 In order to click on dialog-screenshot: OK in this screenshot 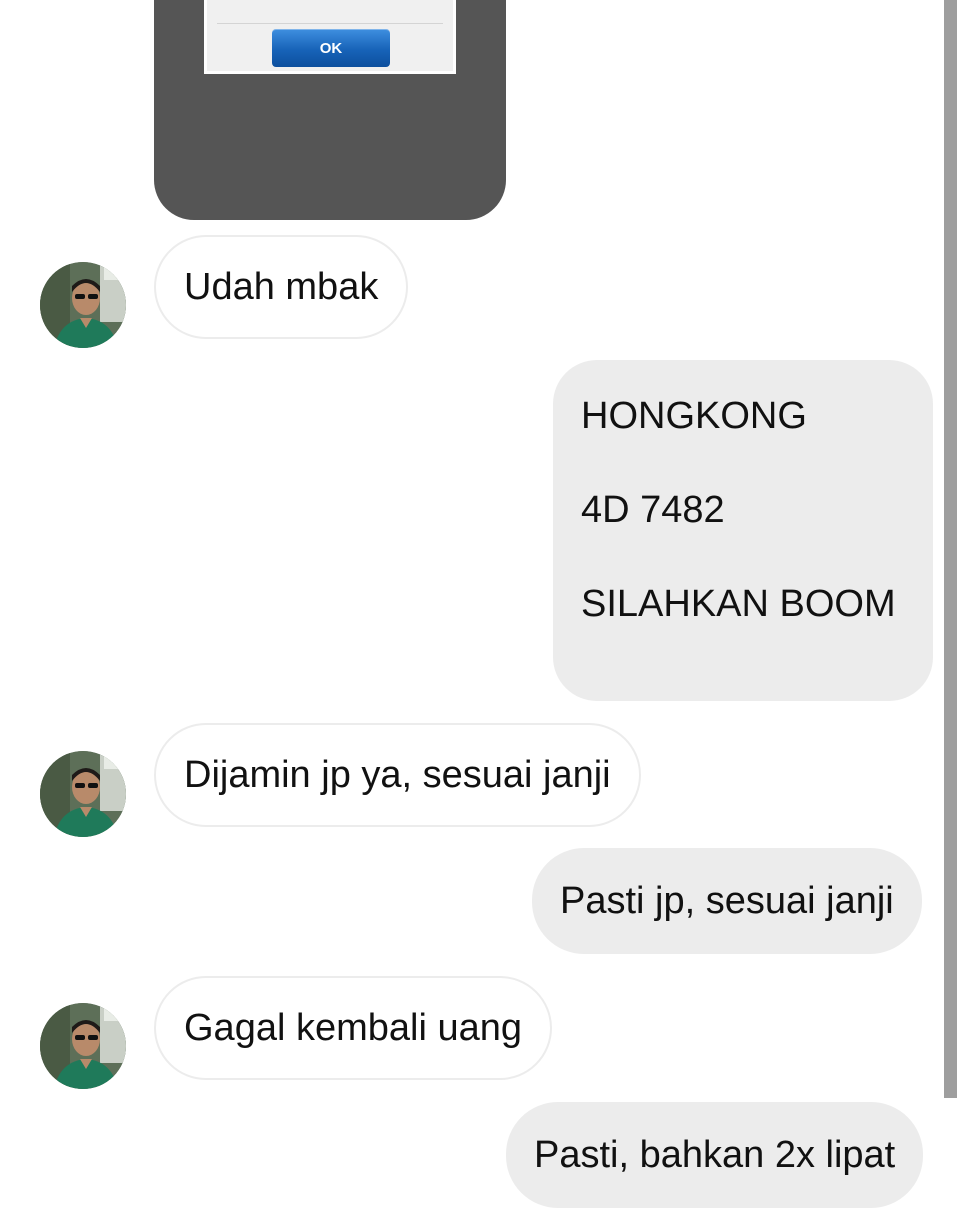, I will do `click(330, 37)`.